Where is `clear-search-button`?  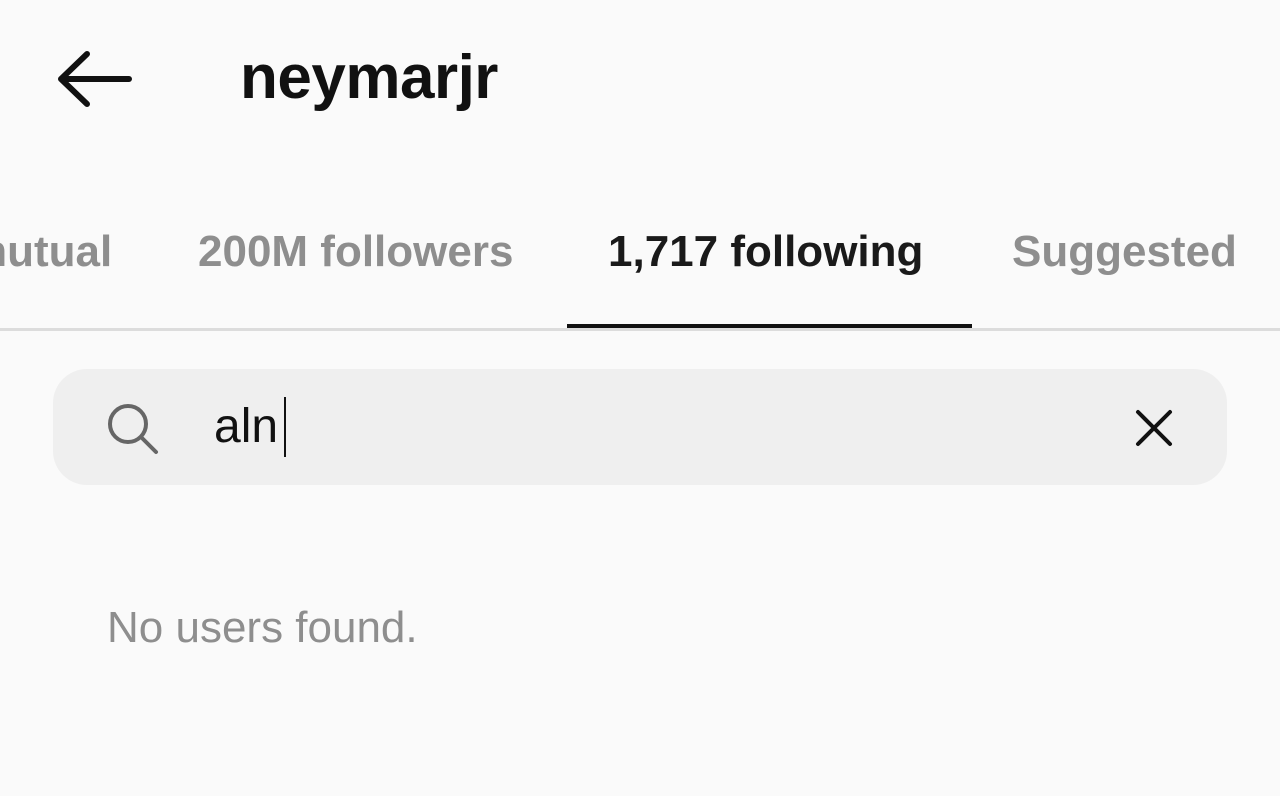
clear-search-button is located at coordinates (1154, 428).